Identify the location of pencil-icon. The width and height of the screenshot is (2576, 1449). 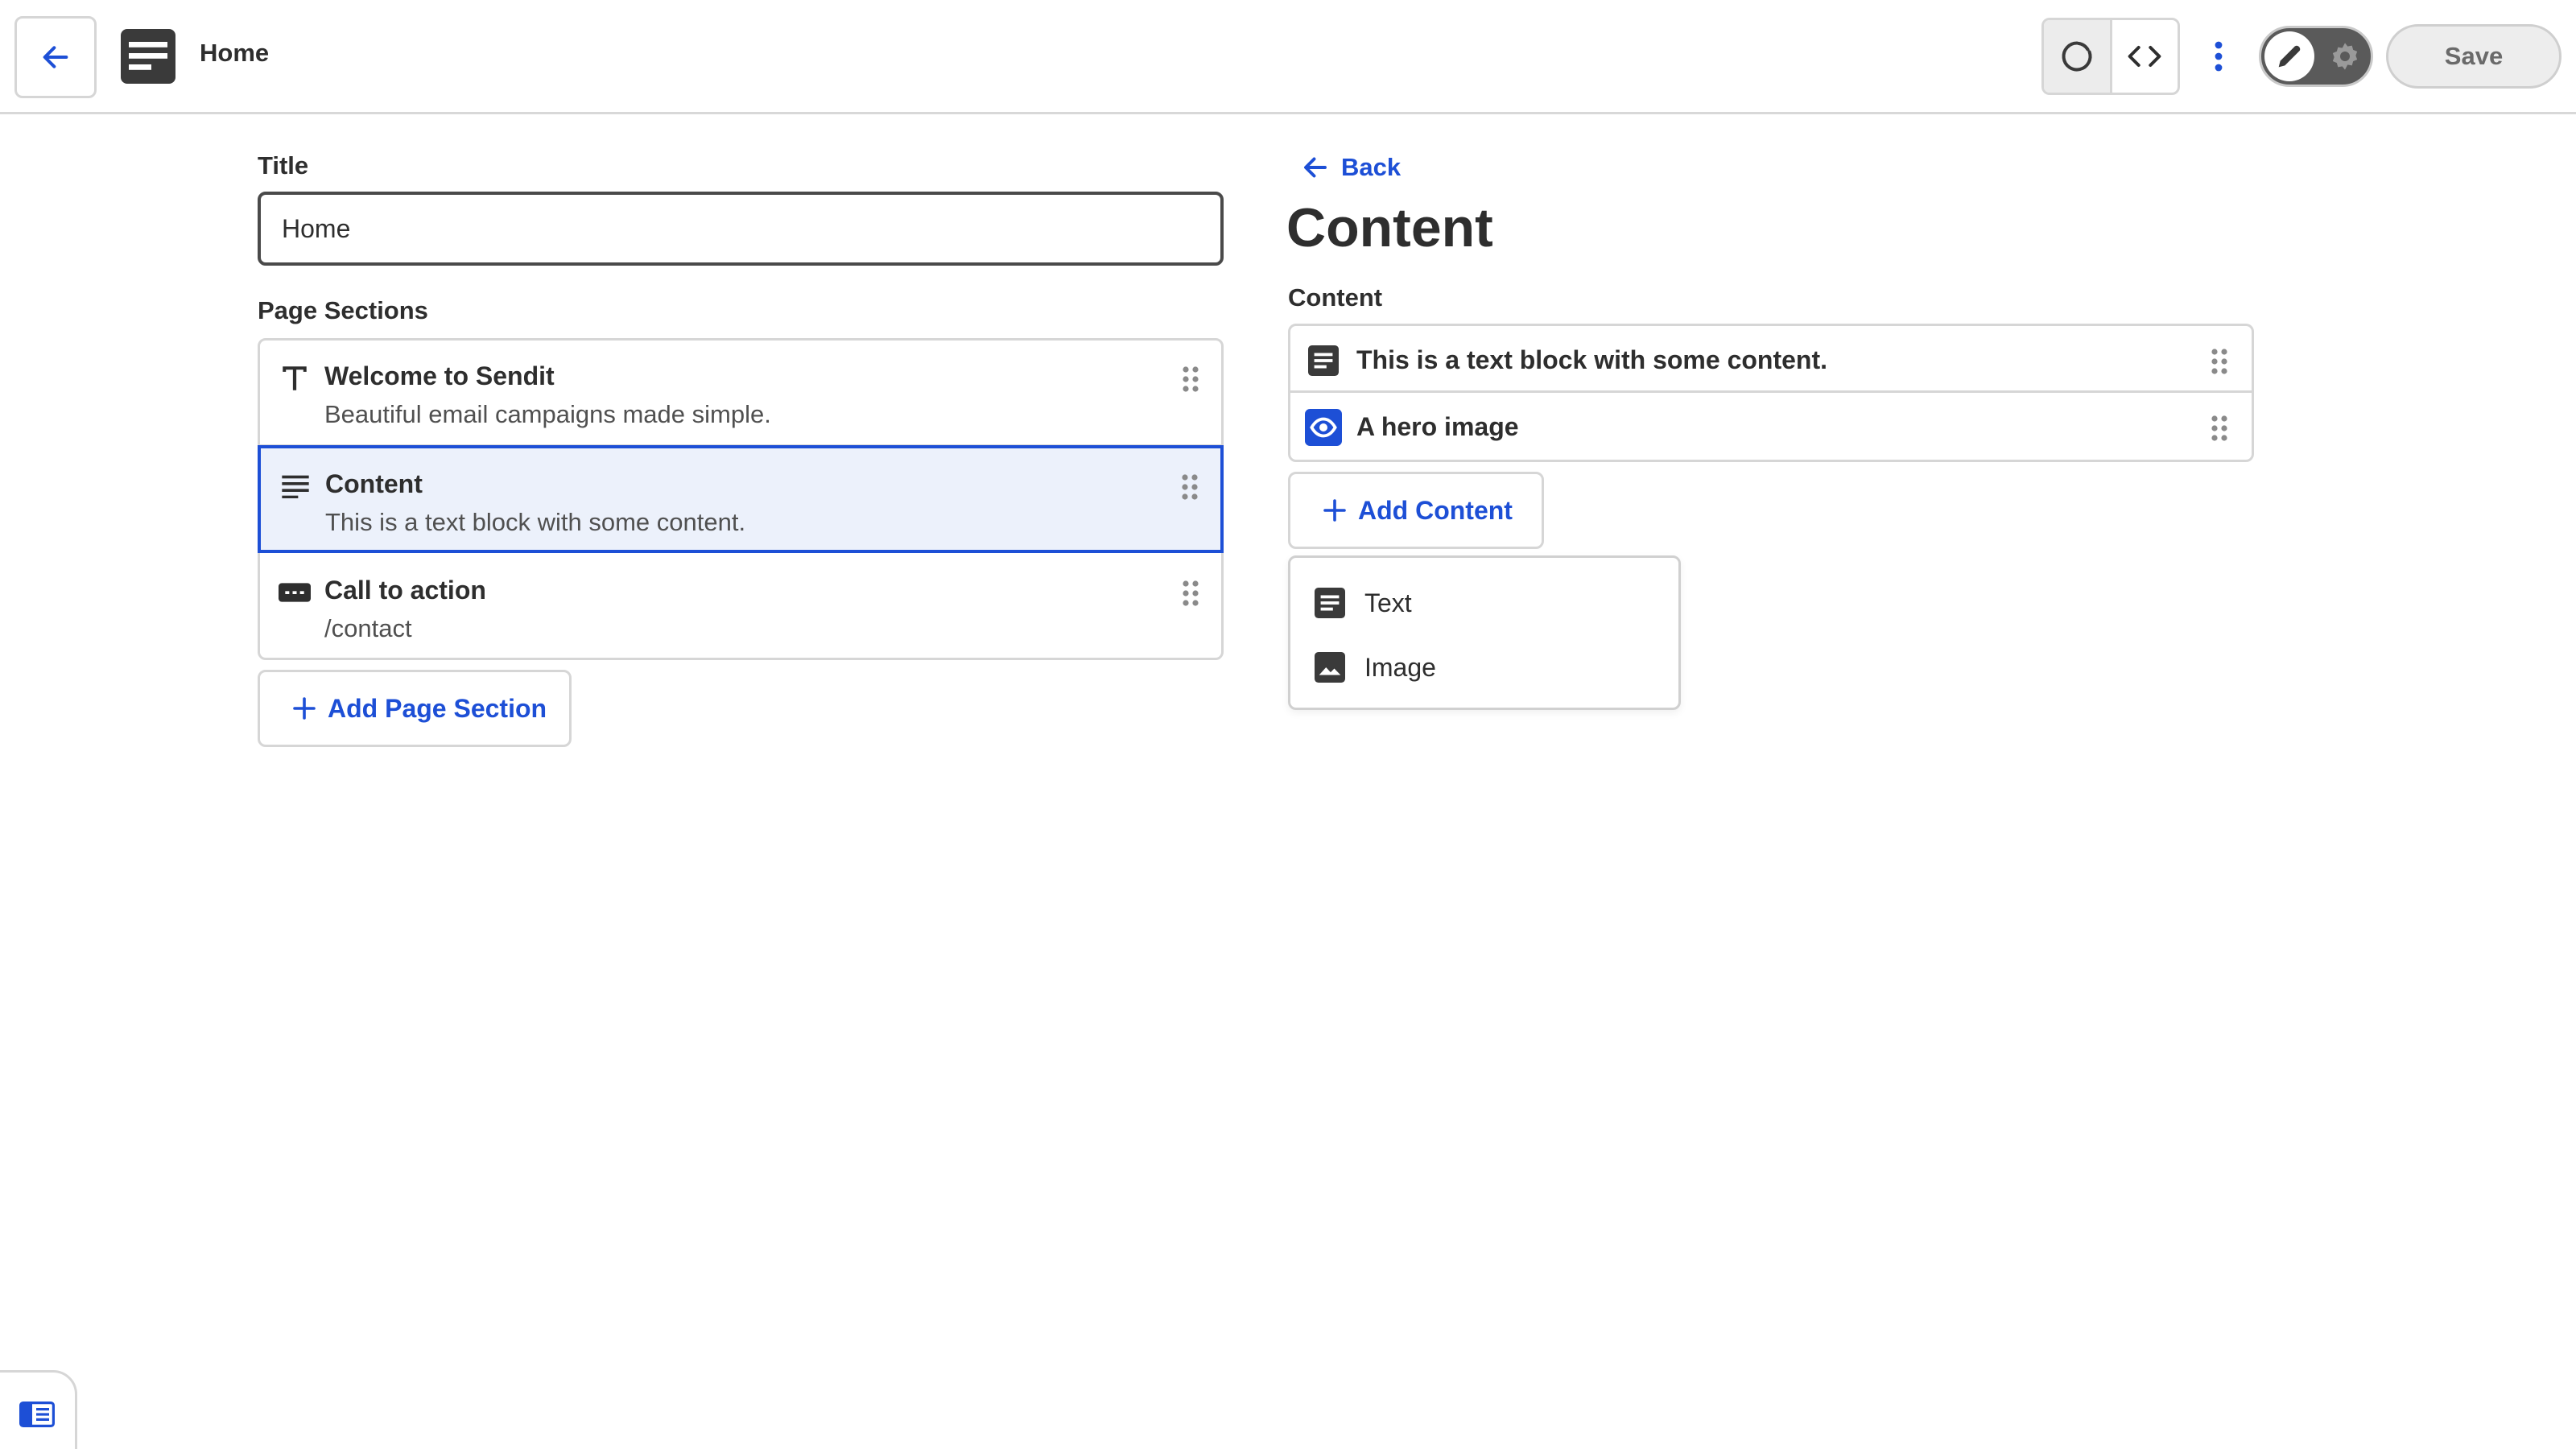
(2289, 56).